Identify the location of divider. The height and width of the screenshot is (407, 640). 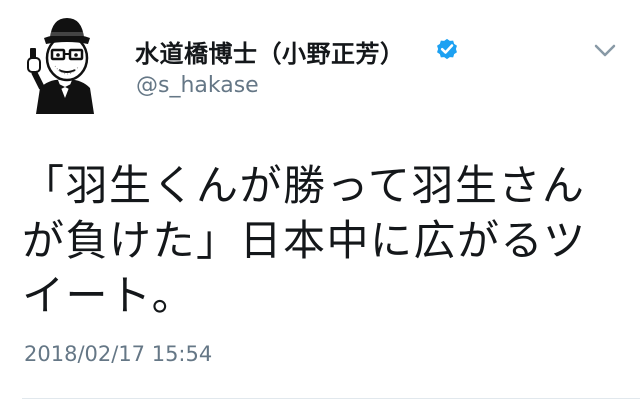
(331, 398).